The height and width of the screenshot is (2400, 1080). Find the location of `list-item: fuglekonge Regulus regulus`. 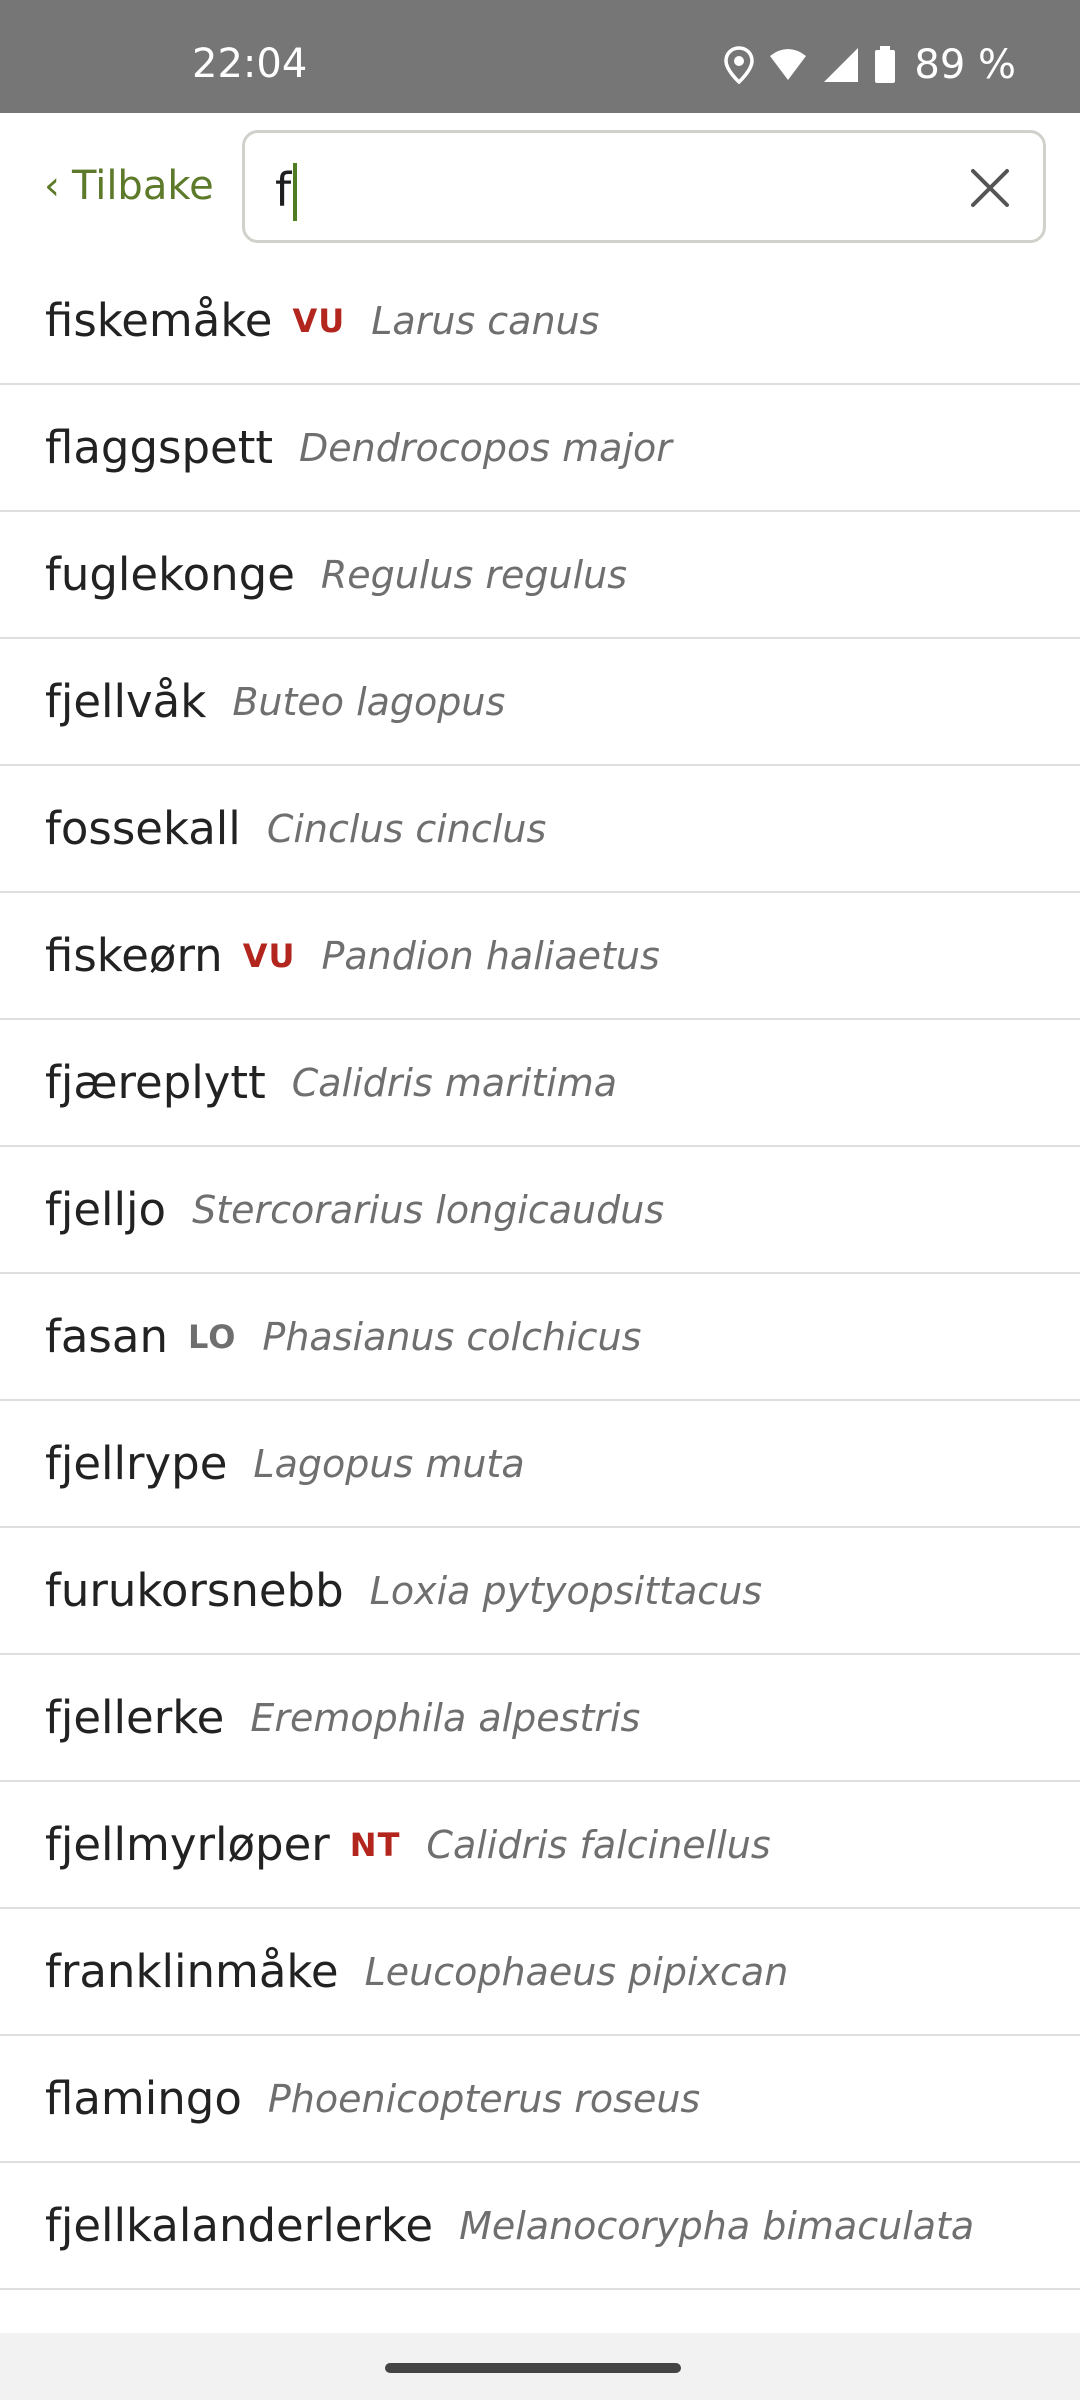

list-item: fuglekonge Regulus regulus is located at coordinates (540, 575).